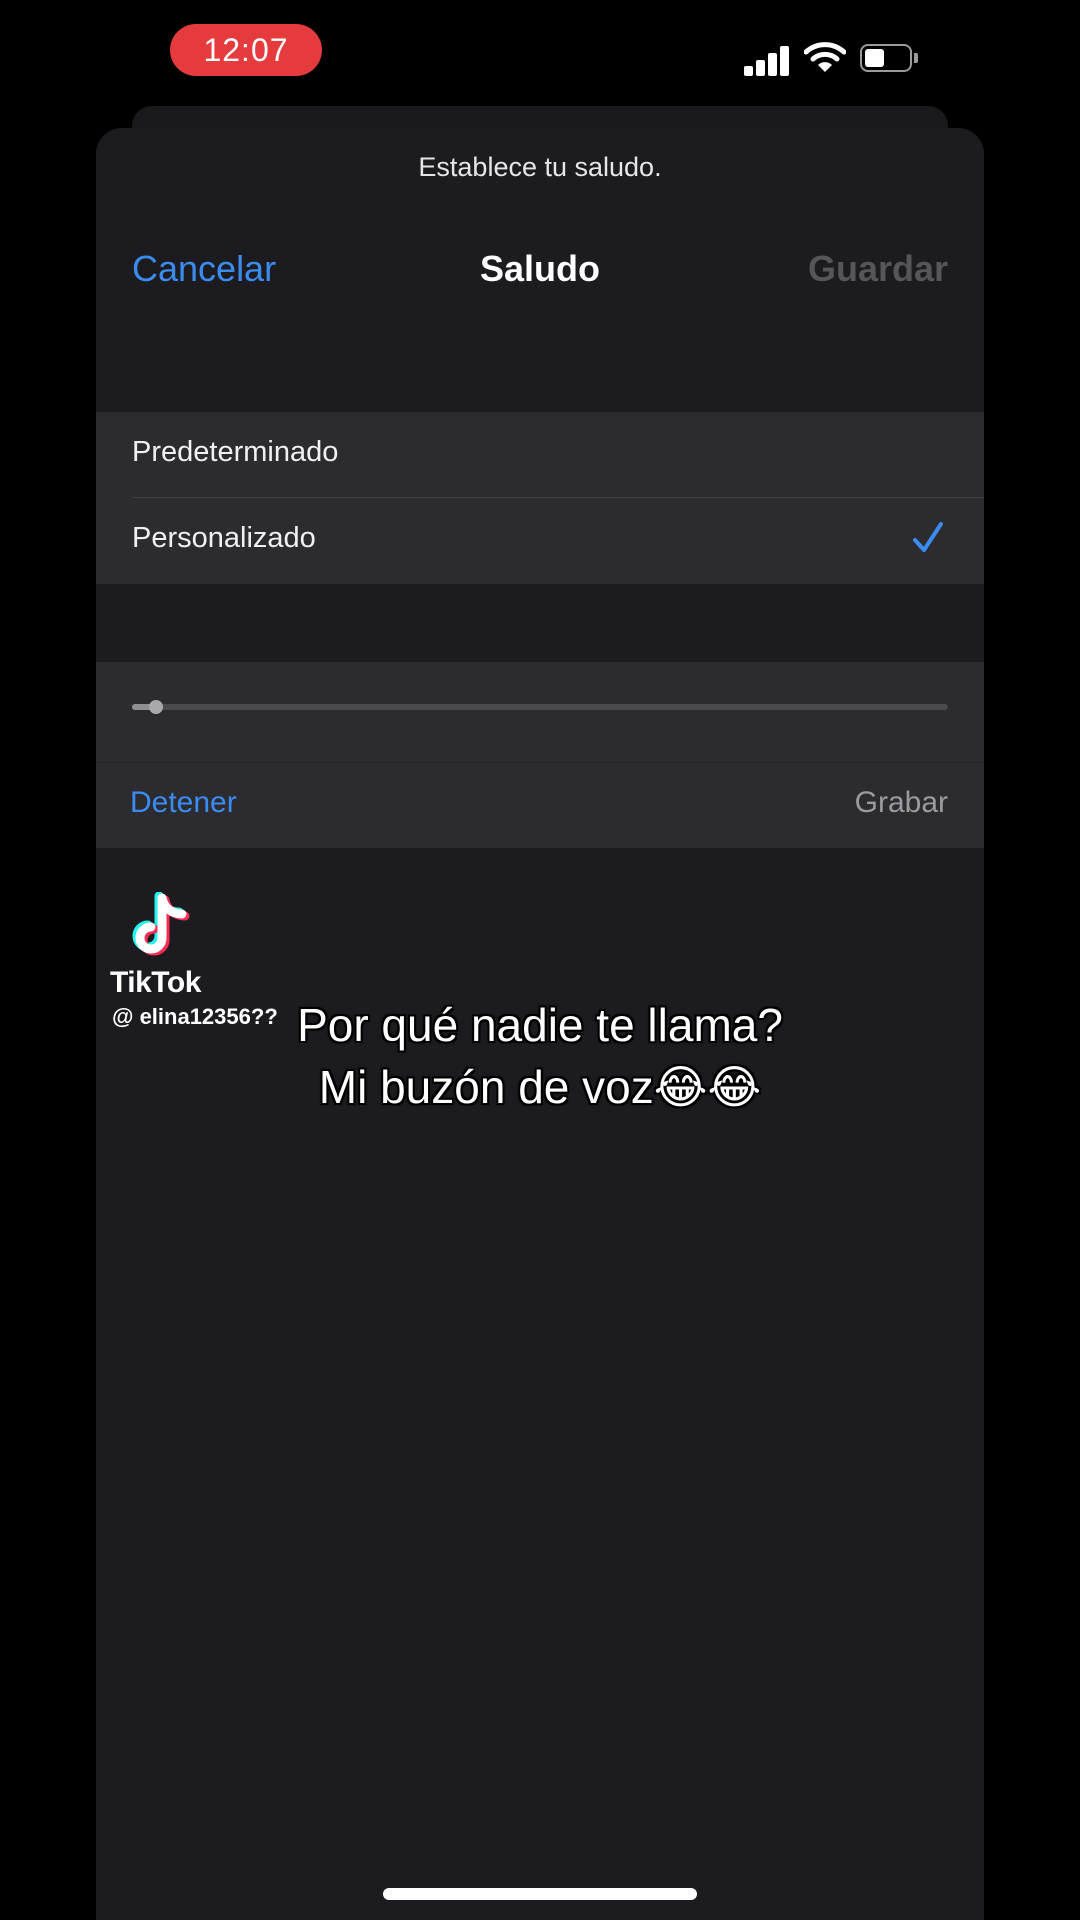 The width and height of the screenshot is (1080, 1920). I want to click on status-time: 12:07, so click(246, 50).